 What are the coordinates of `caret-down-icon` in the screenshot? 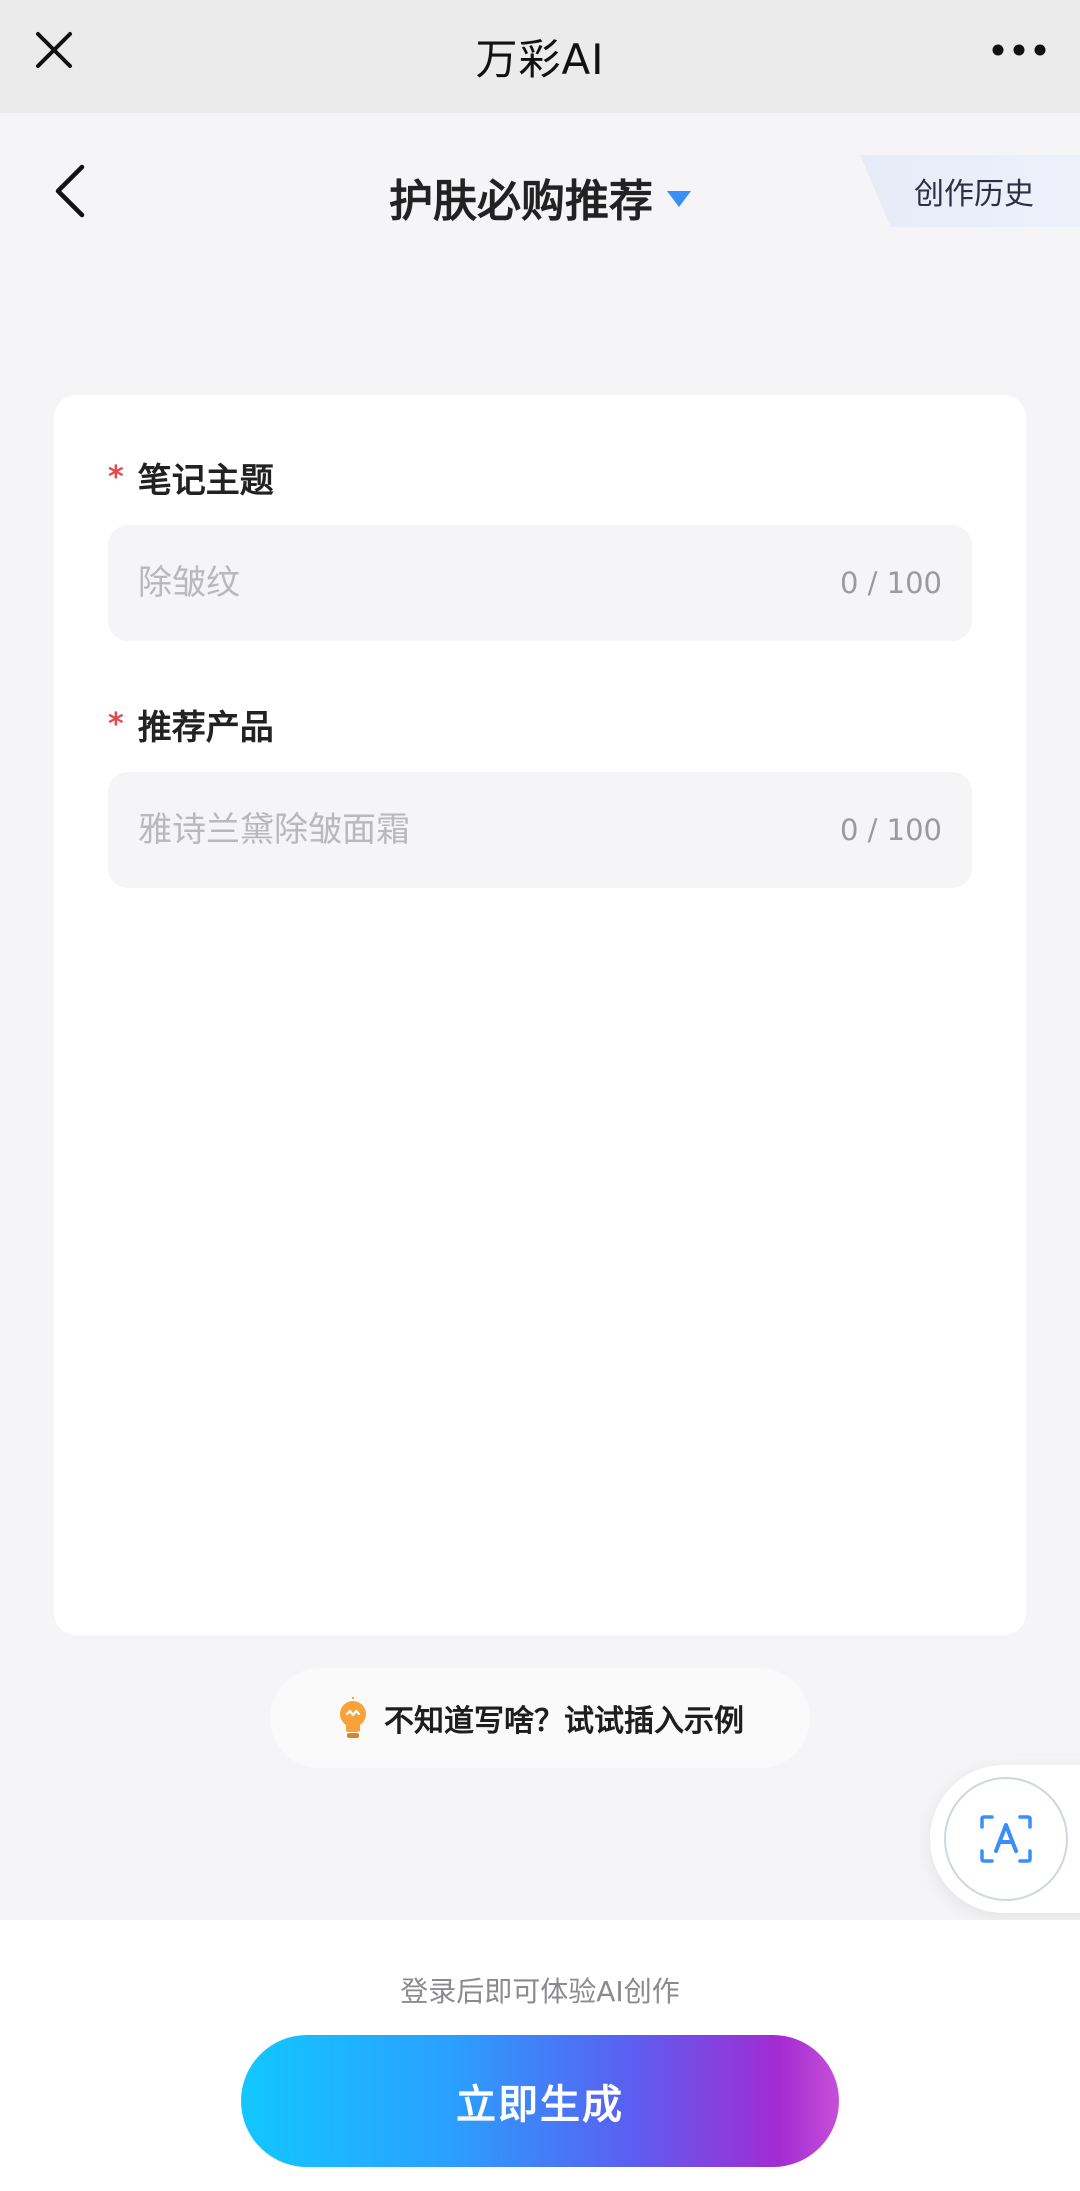 It's located at (679, 199).